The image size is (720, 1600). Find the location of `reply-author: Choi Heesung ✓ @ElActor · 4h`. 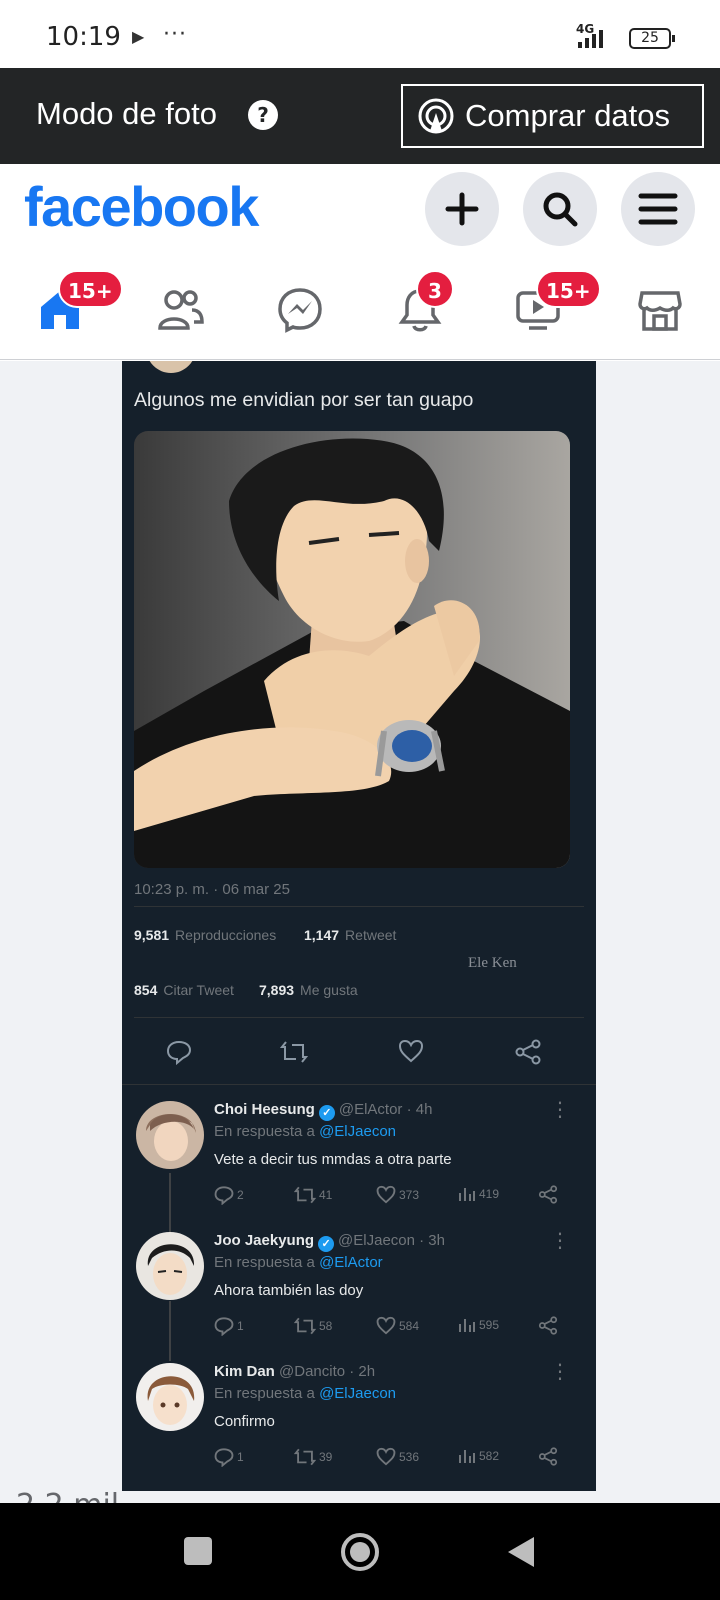

reply-author: Choi Heesung ✓ @ElActor · 4h is located at coordinates (323, 1111).